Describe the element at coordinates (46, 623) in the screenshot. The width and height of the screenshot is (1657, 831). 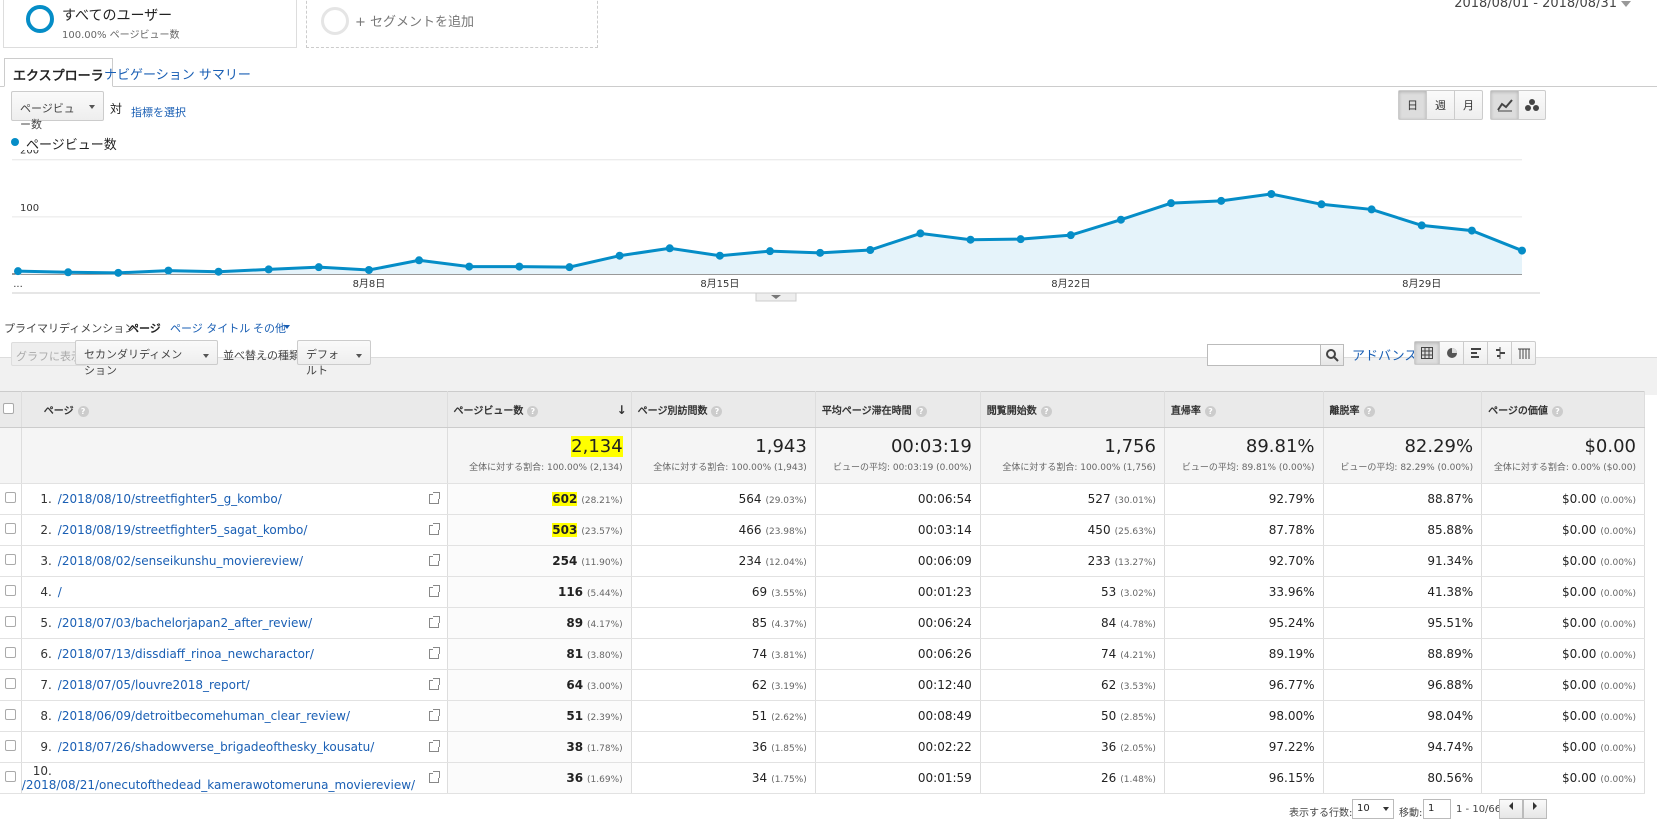
I see `row-number: 5.` at that location.